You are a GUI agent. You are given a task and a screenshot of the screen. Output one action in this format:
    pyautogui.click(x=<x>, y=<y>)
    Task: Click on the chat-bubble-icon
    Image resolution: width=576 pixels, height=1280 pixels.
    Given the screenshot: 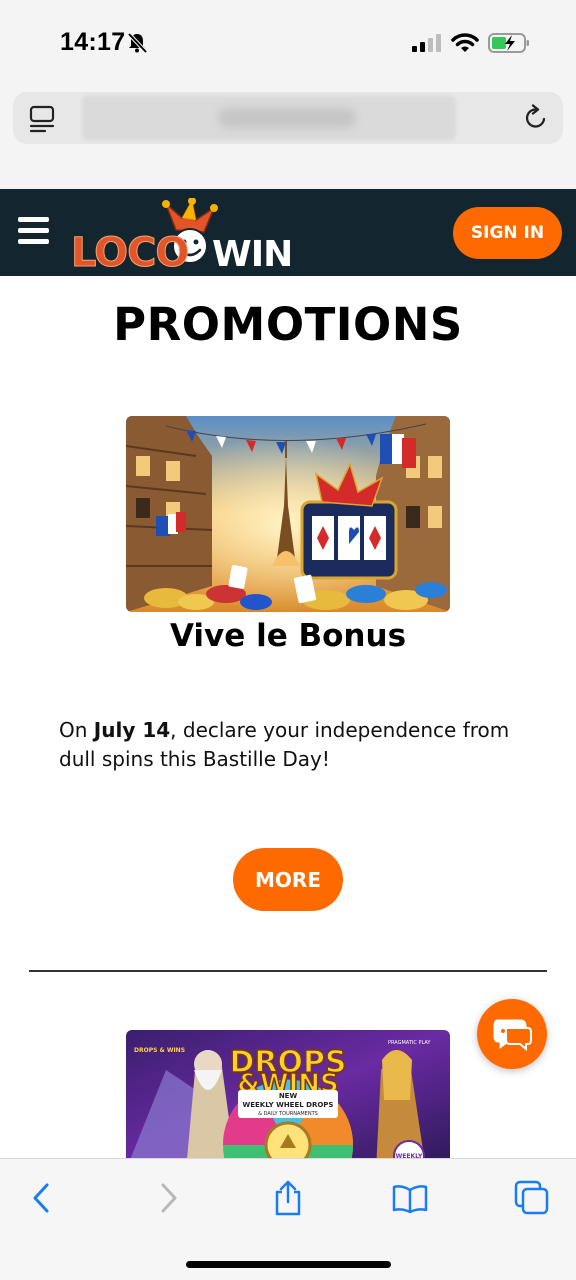 What is the action you would take?
    pyautogui.click(x=512, y=1035)
    